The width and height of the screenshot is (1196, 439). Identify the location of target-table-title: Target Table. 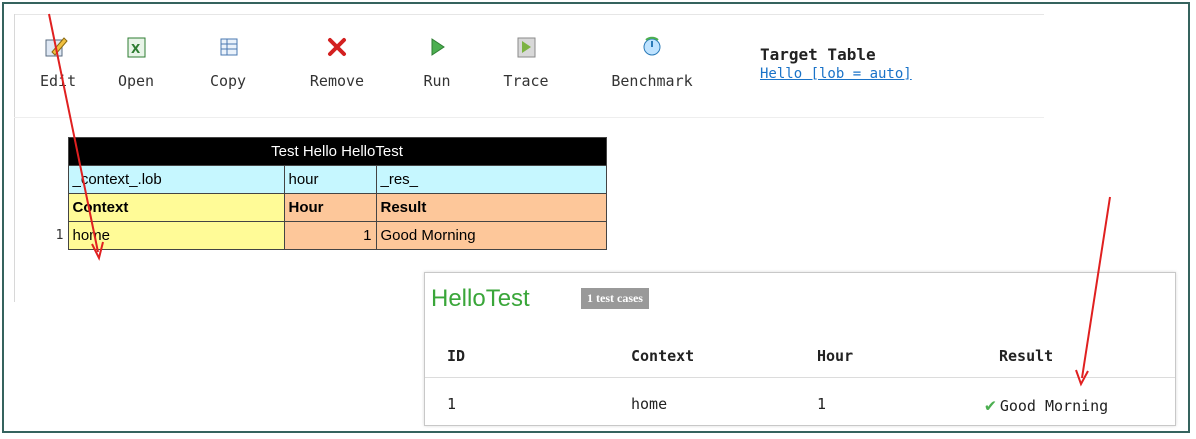
(818, 54).